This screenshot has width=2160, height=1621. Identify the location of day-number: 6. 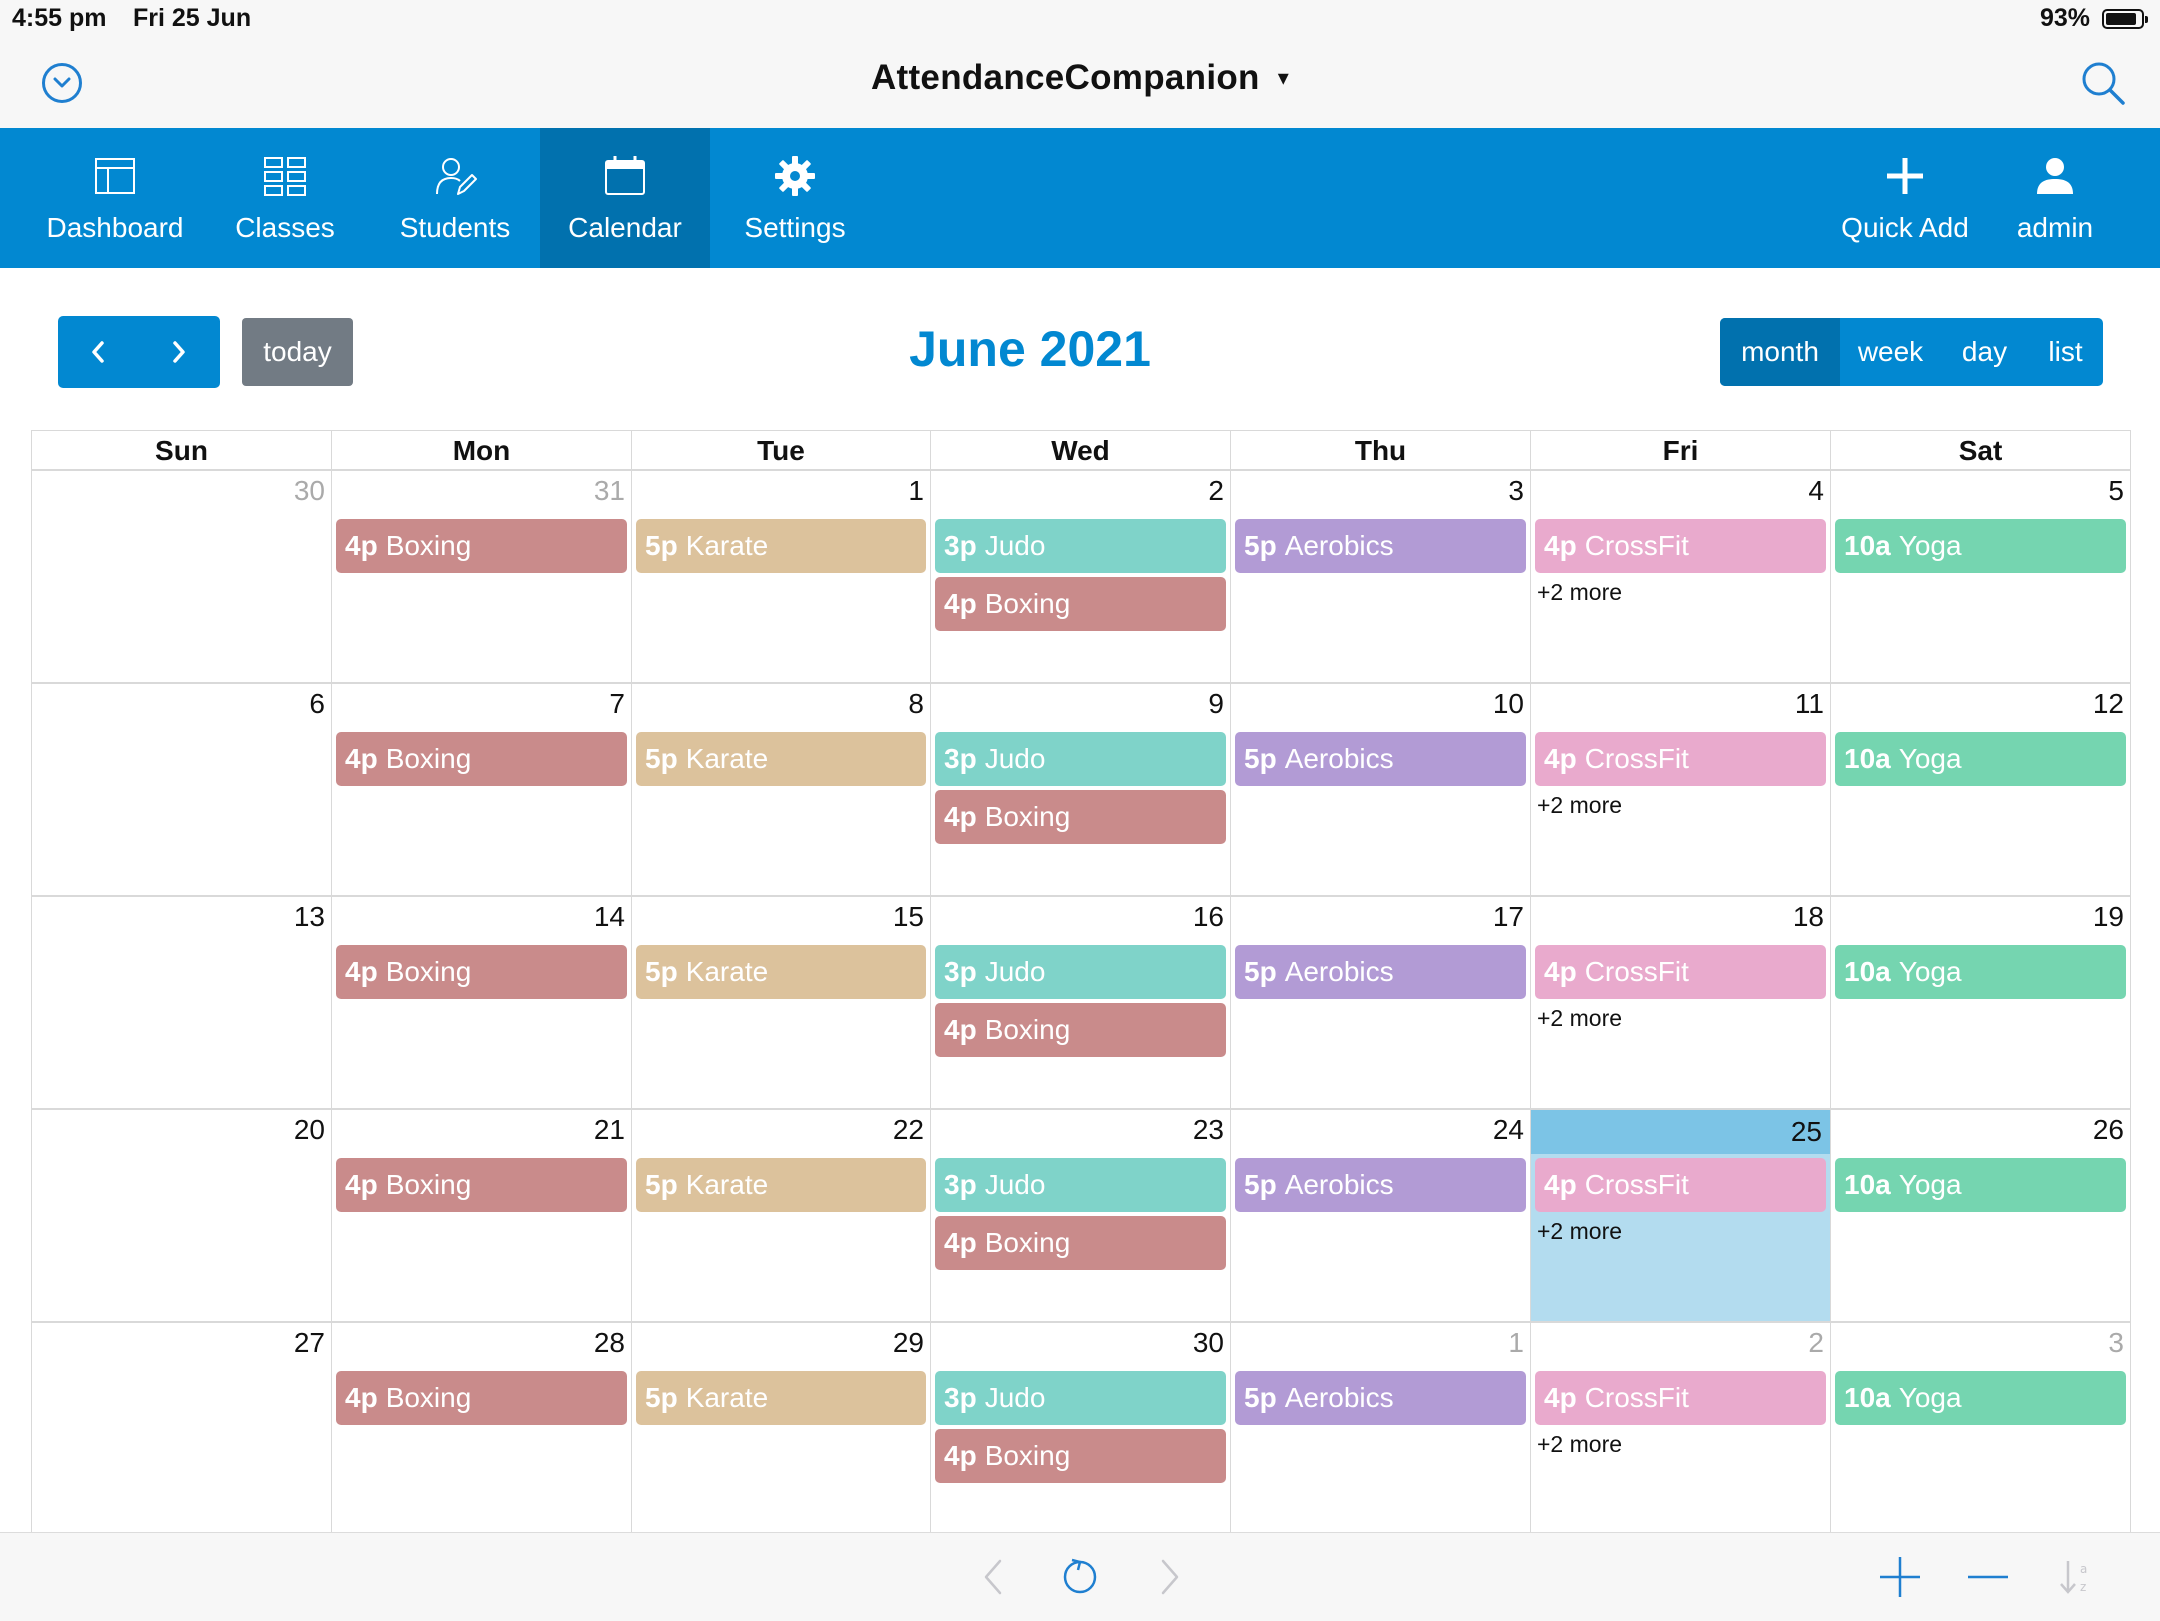
(317, 708).